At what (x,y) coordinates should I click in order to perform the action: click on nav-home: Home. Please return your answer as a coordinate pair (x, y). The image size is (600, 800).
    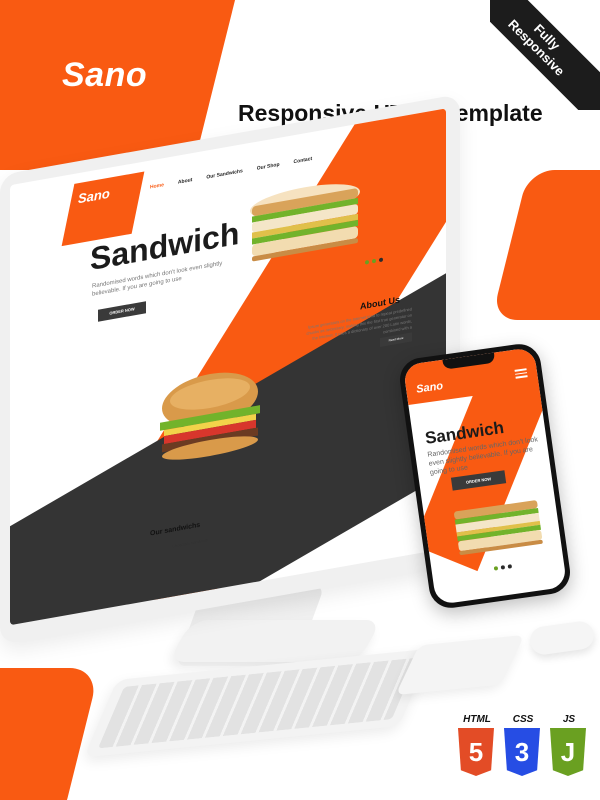
    Looking at the image, I should click on (157, 186).